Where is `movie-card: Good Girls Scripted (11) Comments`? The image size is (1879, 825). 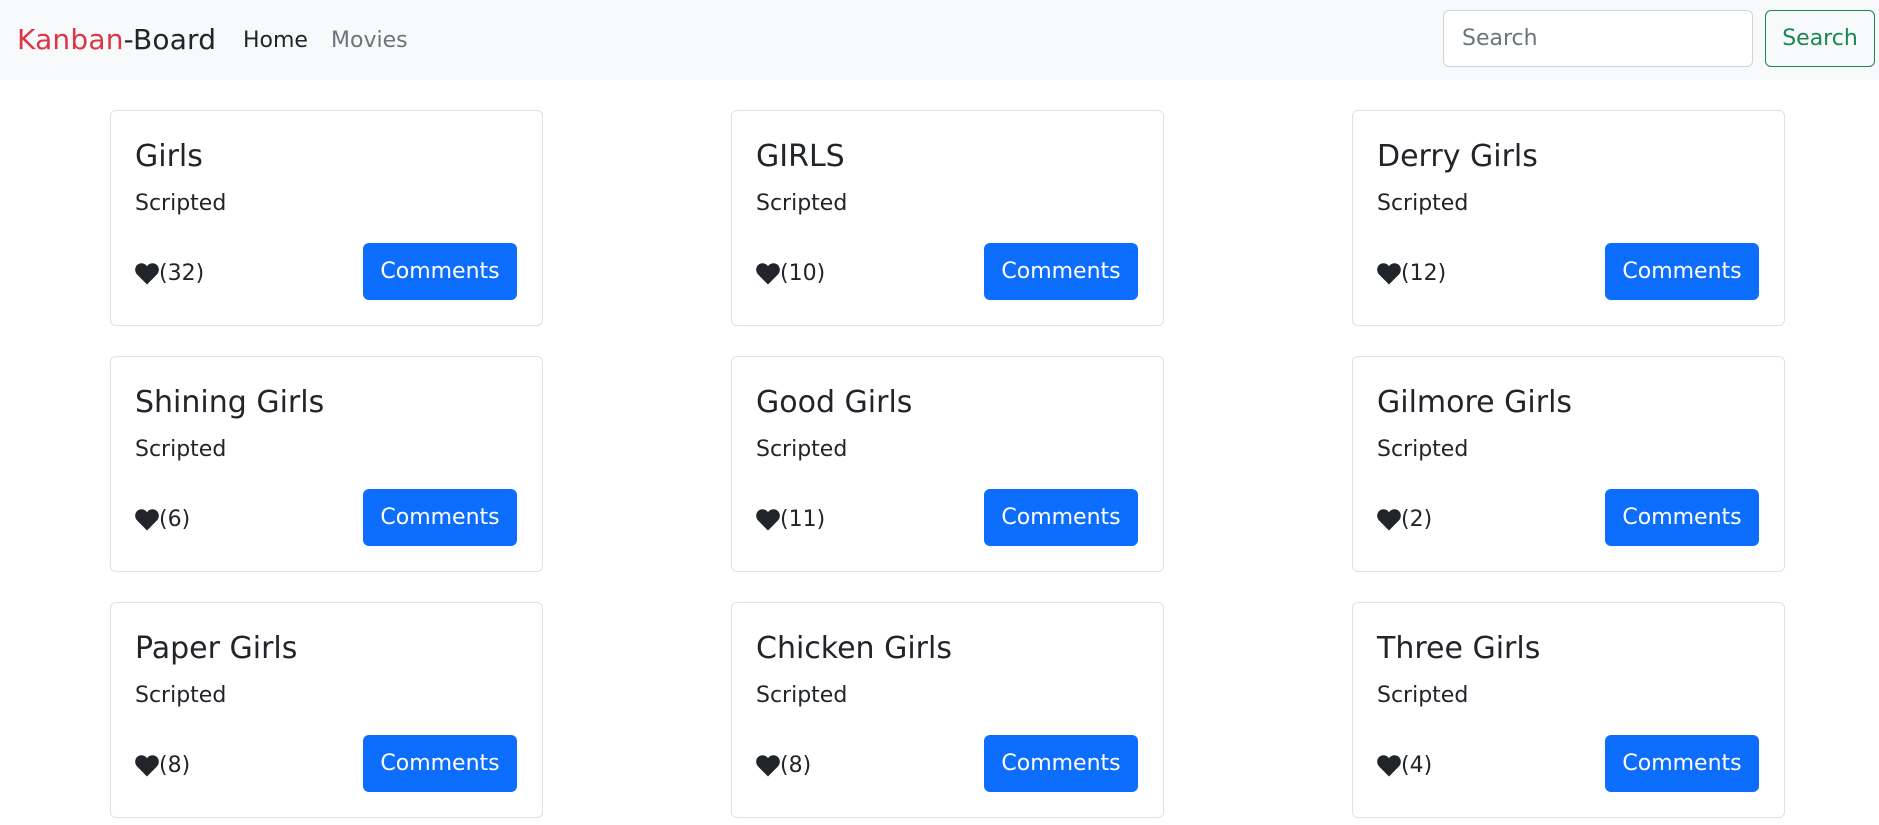
movie-card: Good Girls Scripted (11) Comments is located at coordinates (947, 464).